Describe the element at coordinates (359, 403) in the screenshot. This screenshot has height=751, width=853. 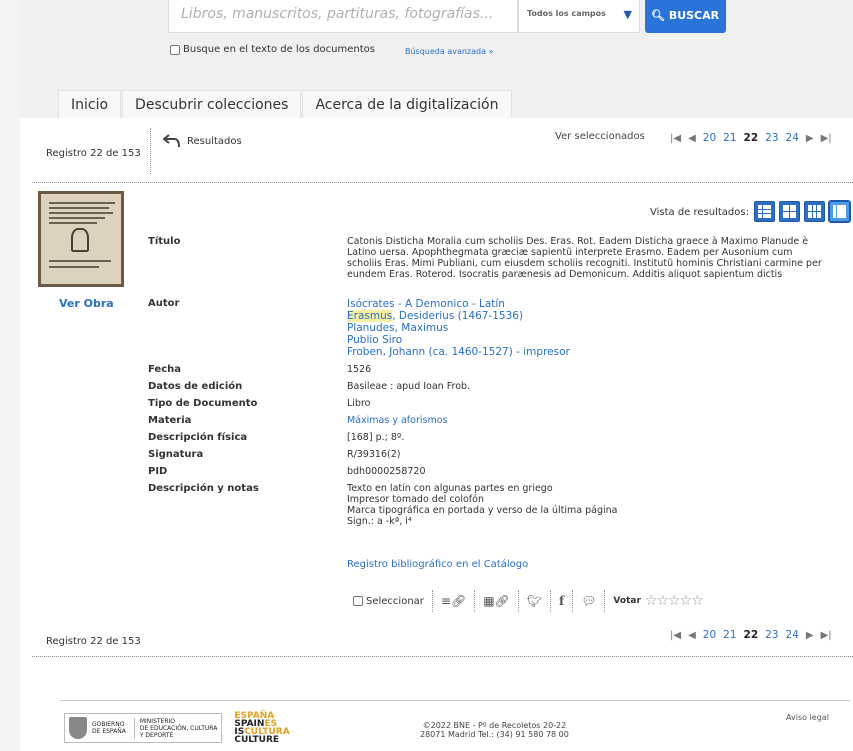
I see `tipo-value: Libro` at that location.